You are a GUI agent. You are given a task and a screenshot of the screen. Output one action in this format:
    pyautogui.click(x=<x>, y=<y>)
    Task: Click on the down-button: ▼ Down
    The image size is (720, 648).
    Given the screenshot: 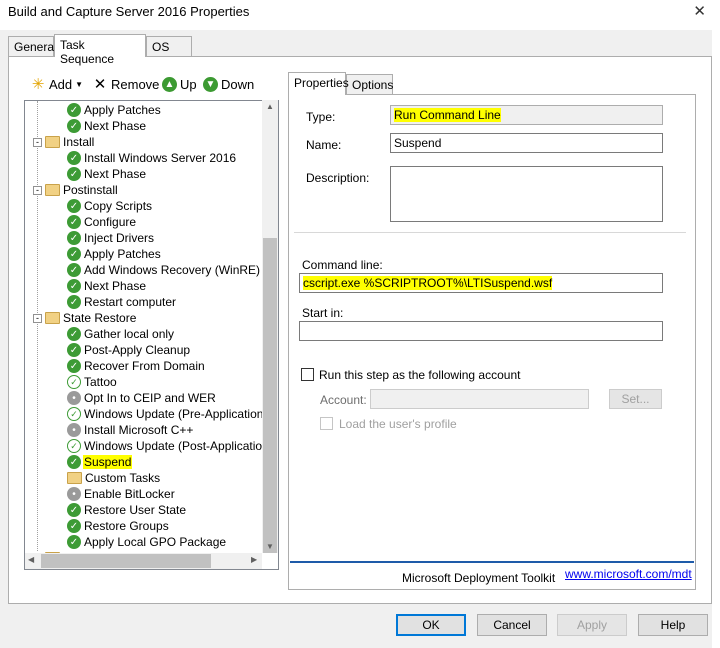 What is the action you would take?
    pyautogui.click(x=228, y=84)
    